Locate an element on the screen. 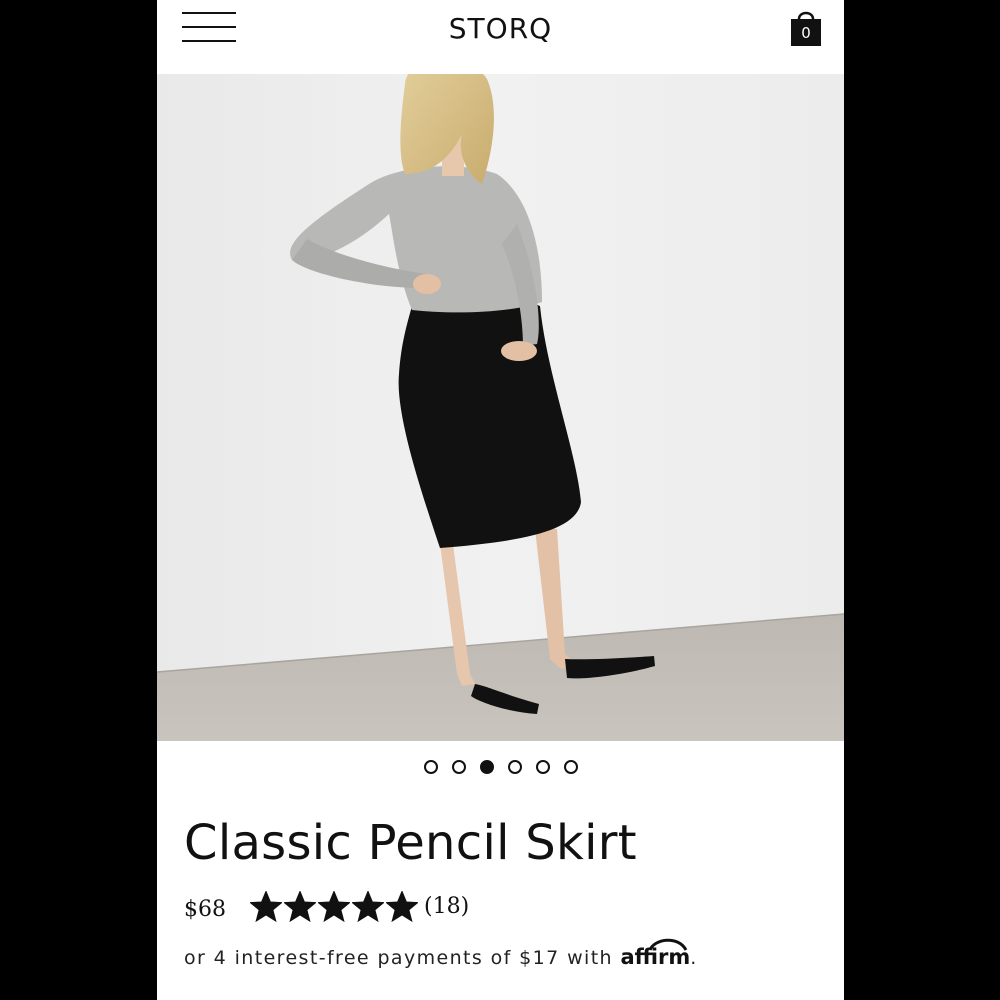  price-rating-row: $68 (18) is located at coordinates (326, 906).